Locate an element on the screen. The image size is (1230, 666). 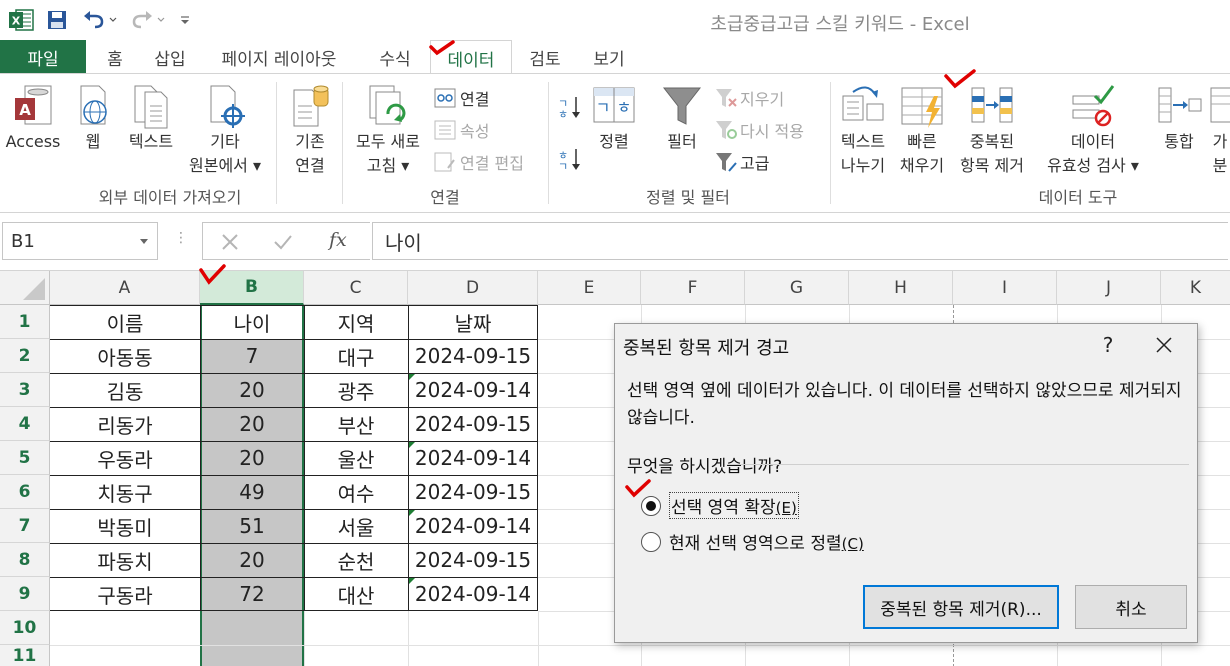
connections-button: 연결 is located at coordinates (461, 98).